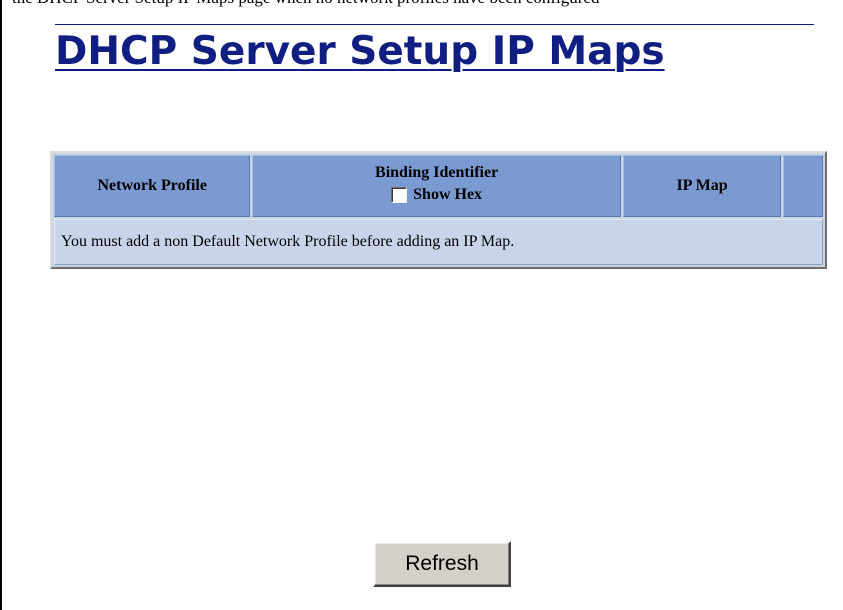  I want to click on header-empty, so click(803, 186).